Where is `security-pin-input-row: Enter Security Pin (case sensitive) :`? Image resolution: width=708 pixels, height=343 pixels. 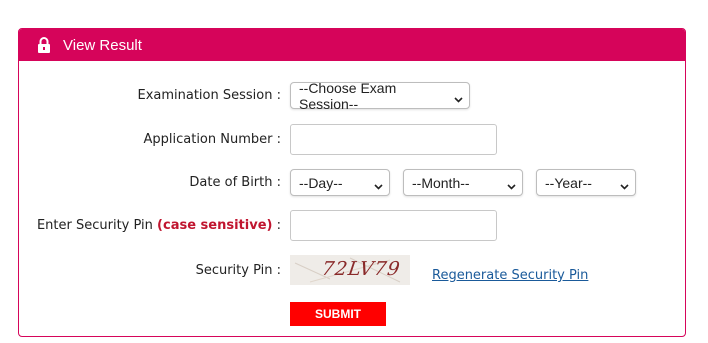
security-pin-input-row: Enter Security Pin (case sensitive) : is located at coordinates (352, 225).